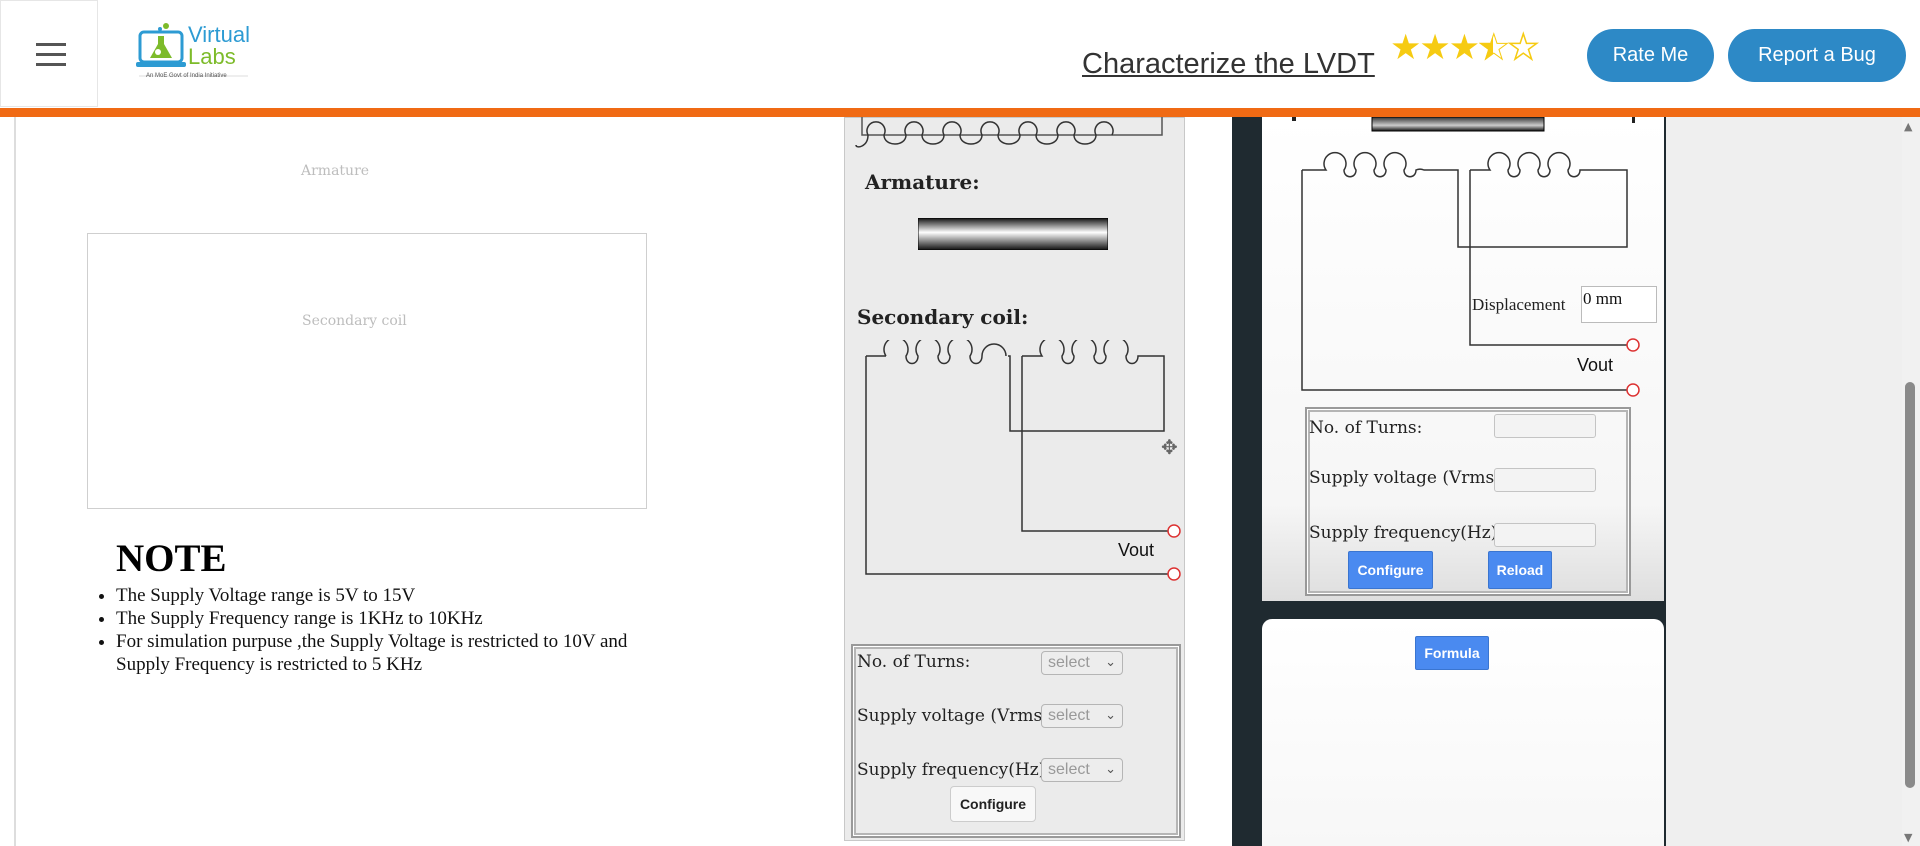 The width and height of the screenshot is (1920, 846). I want to click on logo-tagline: An MoE Govt of India Initiative, so click(186, 76).